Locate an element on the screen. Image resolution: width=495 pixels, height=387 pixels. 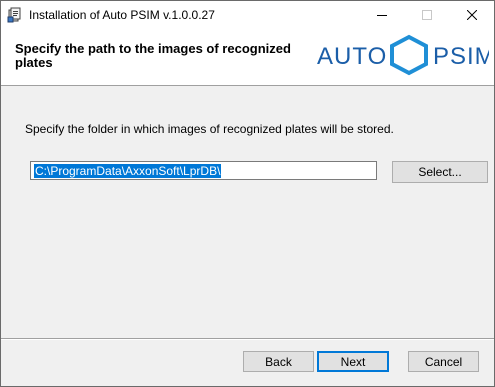
close-button is located at coordinates (471, 15).